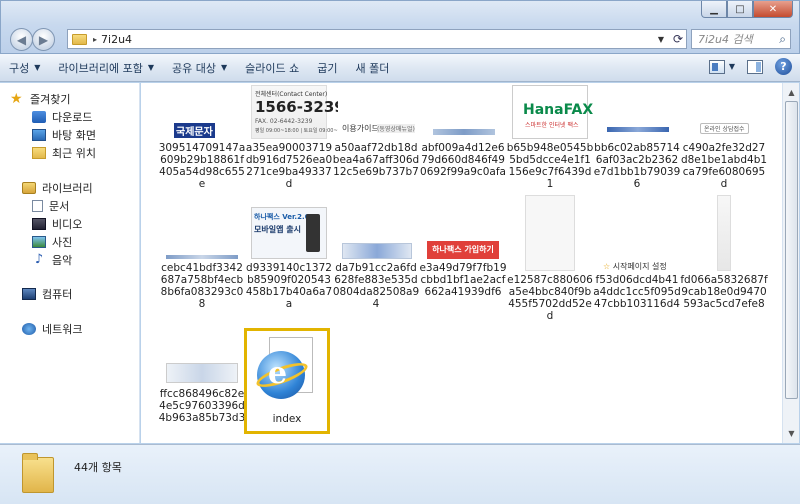  I want to click on sidebar-item-recent: 최근 위치, so click(64, 153).